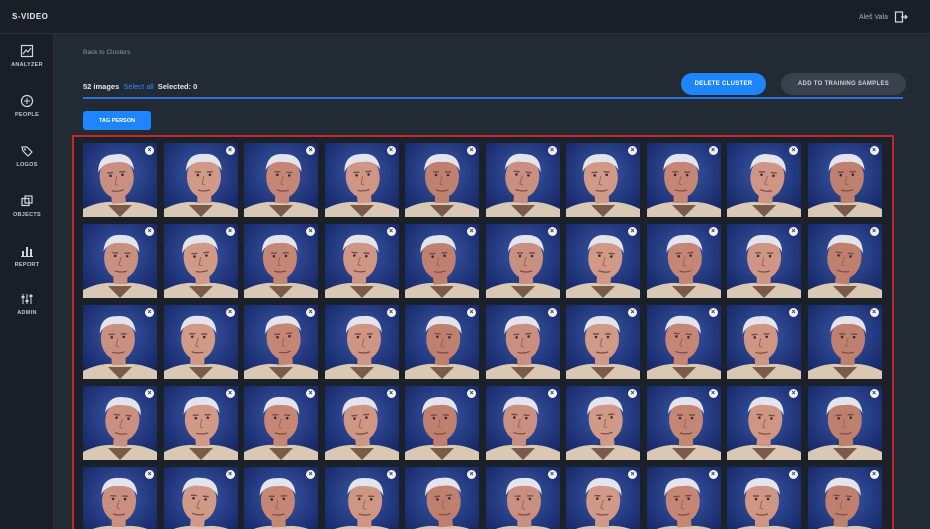  I want to click on select-all-link: Select all, so click(138, 86).